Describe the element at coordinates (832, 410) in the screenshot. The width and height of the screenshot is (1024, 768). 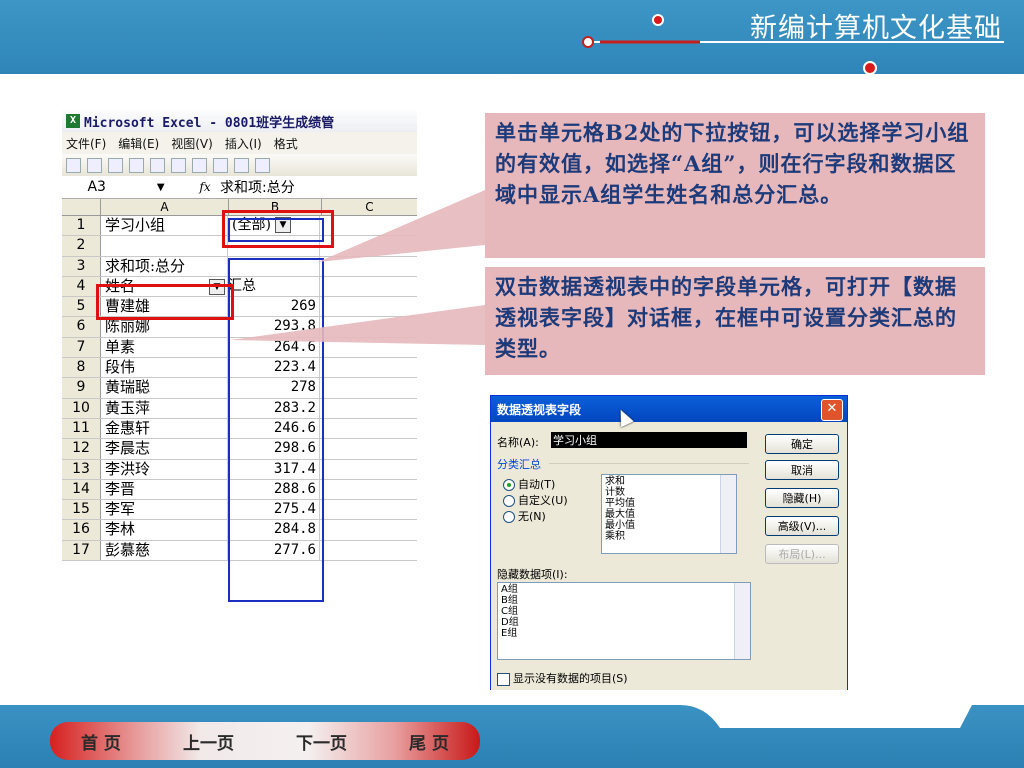
I see `close-icon: ✕` at that location.